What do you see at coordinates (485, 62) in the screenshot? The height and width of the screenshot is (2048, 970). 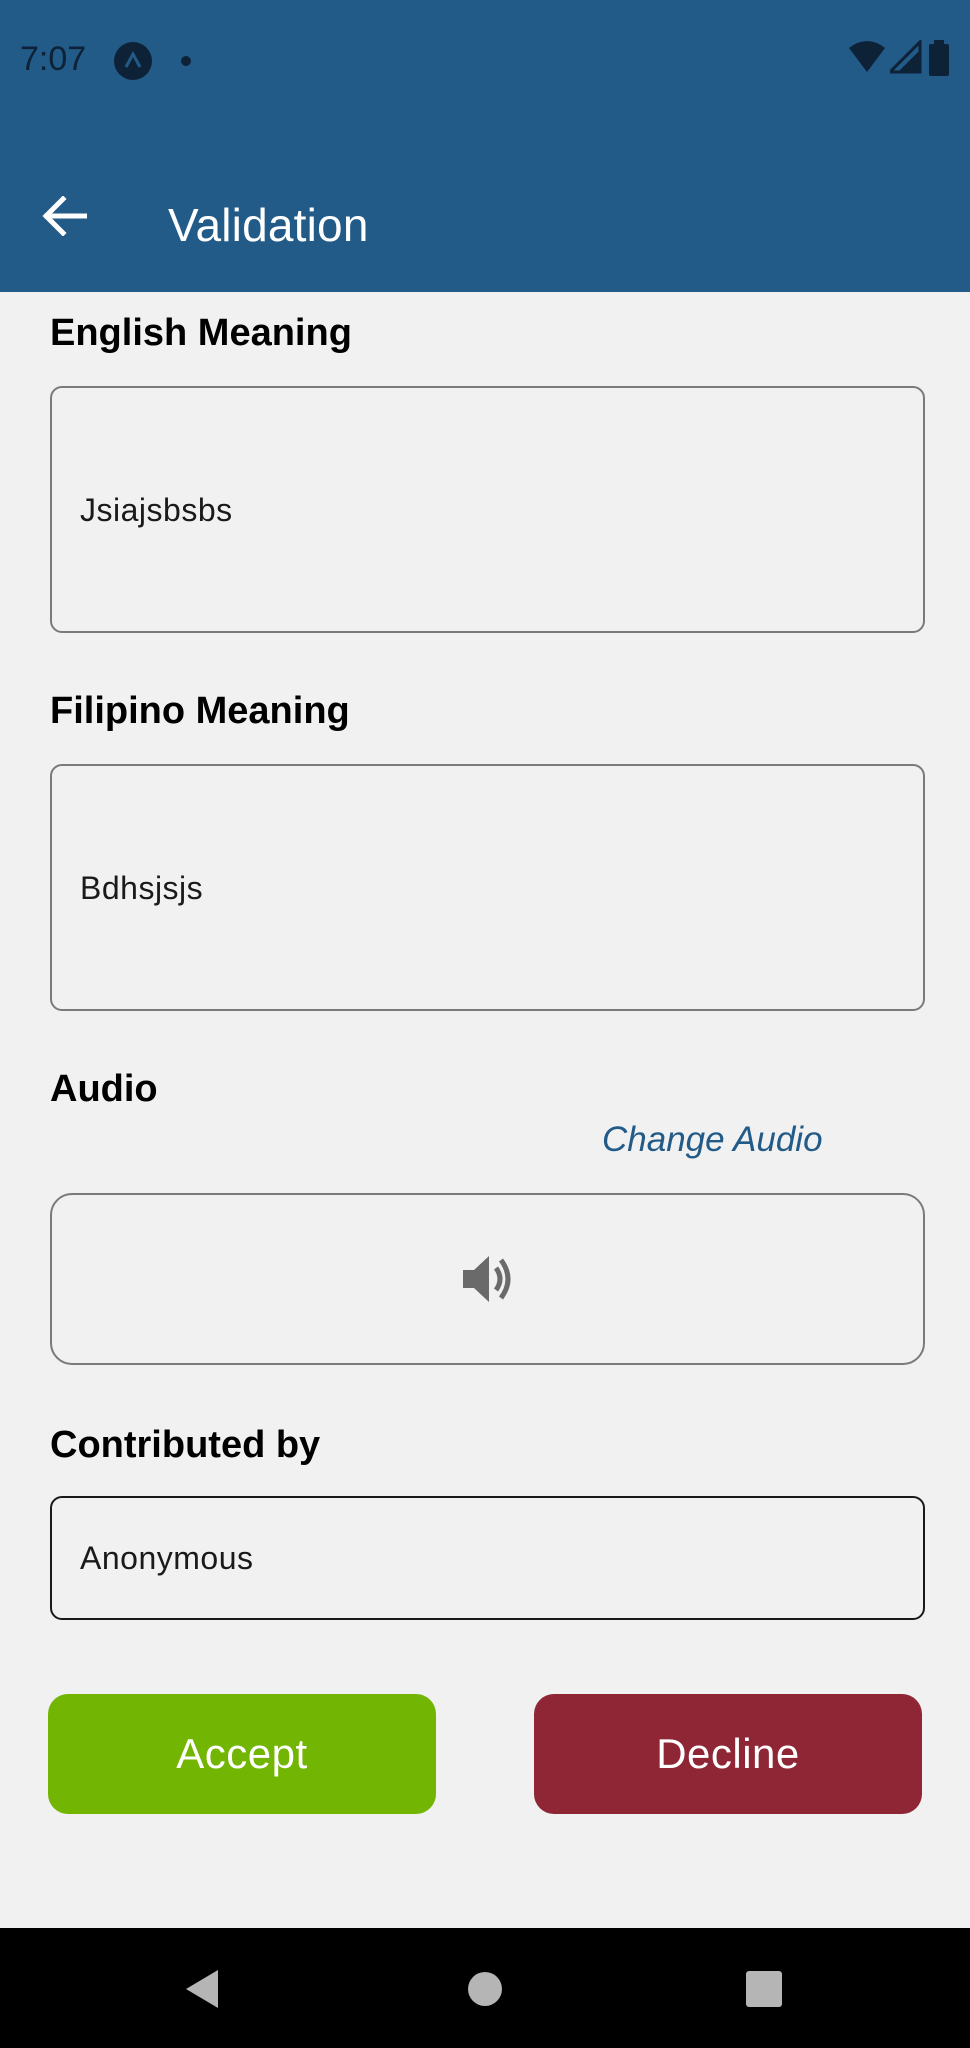 I see `status-bar: 7:07` at bounding box center [485, 62].